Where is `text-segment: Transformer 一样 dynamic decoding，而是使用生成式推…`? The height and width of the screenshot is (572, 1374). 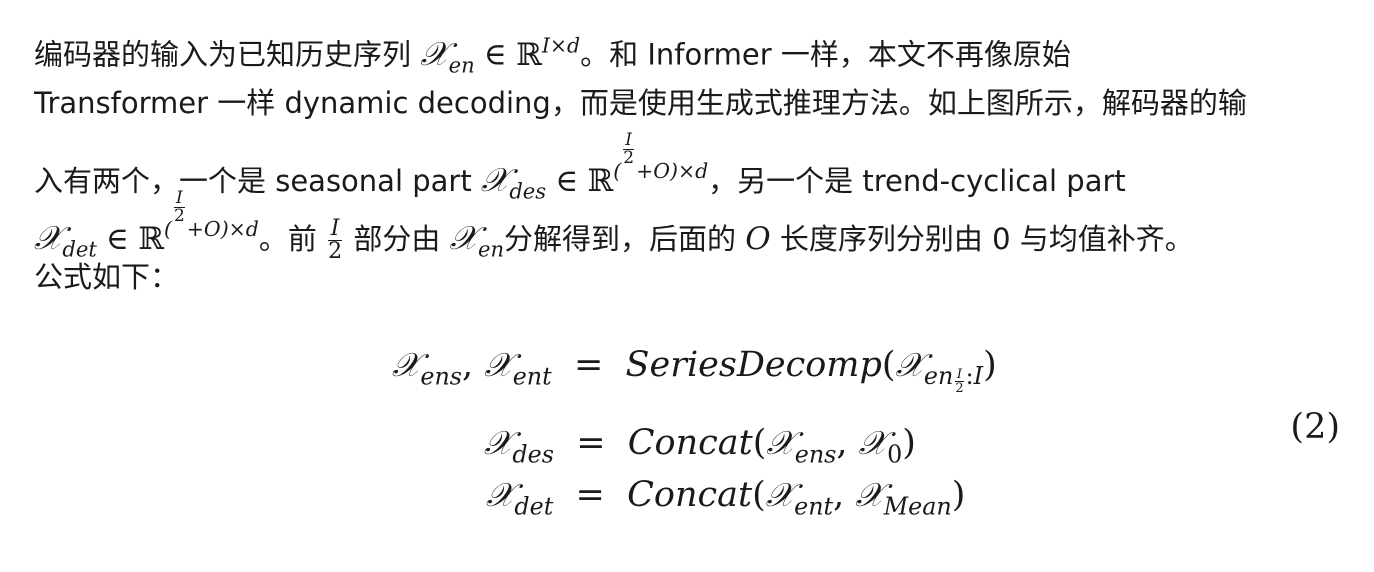
text-segment: Transformer 一样 dynamic decoding，而是使用生成式推… is located at coordinates (640, 103).